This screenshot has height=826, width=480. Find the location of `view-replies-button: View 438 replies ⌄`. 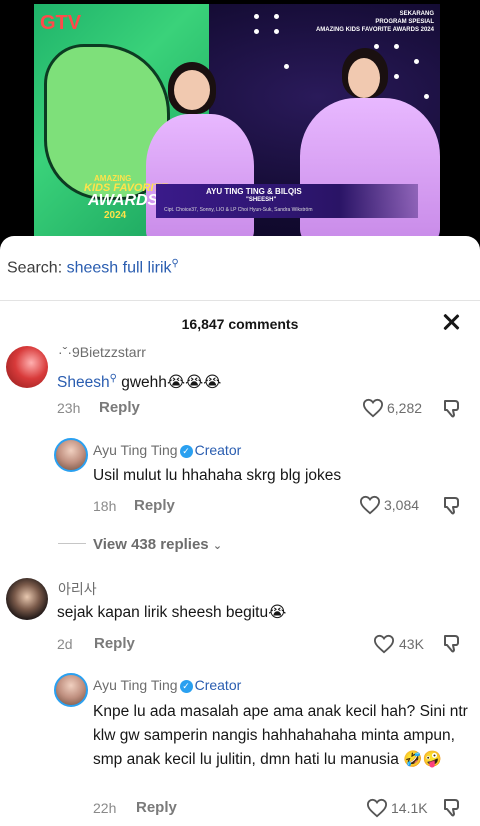

view-replies-button: View 438 replies ⌄ is located at coordinates (157, 544).